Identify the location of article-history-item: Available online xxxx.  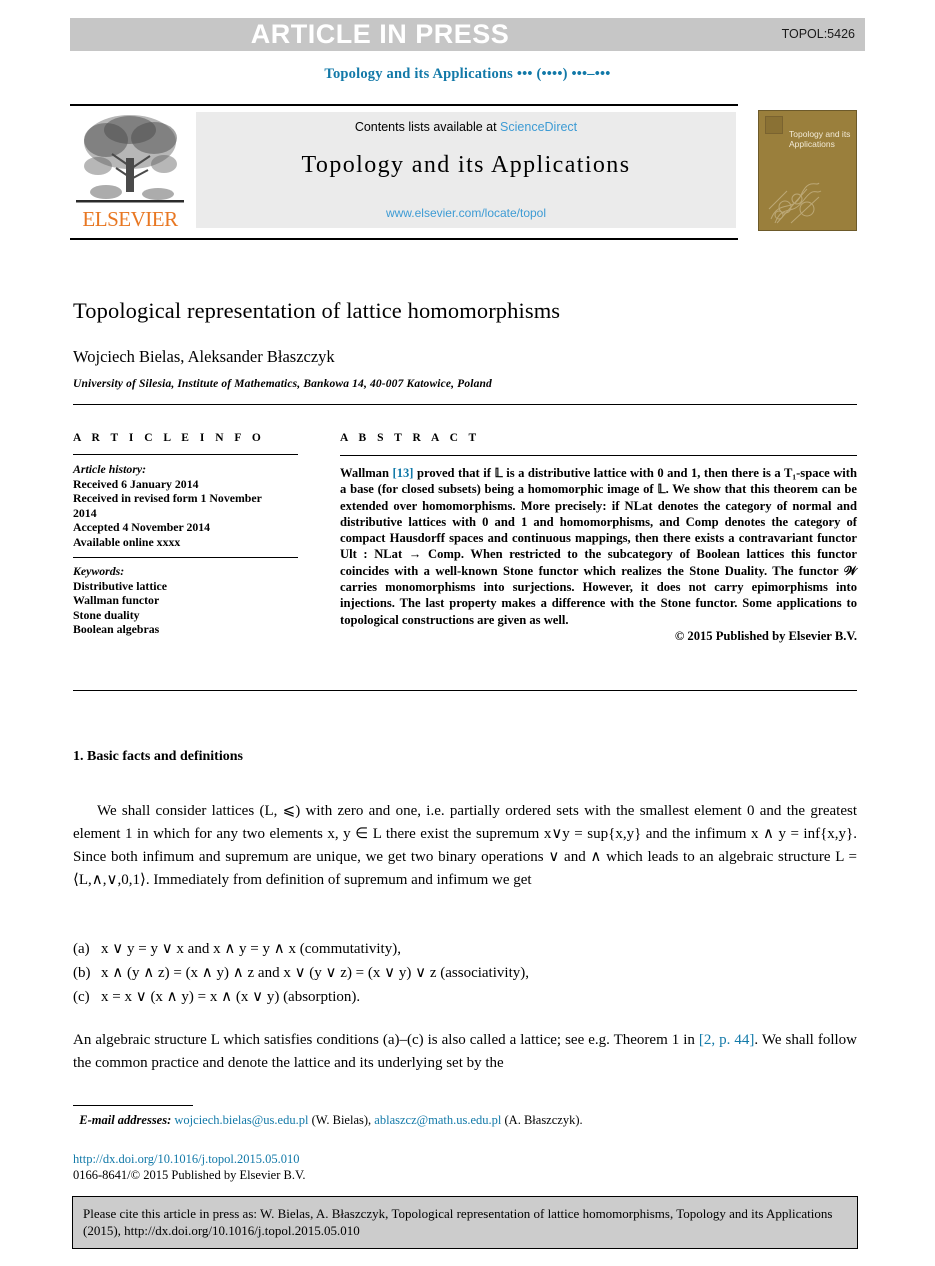
(127, 541).